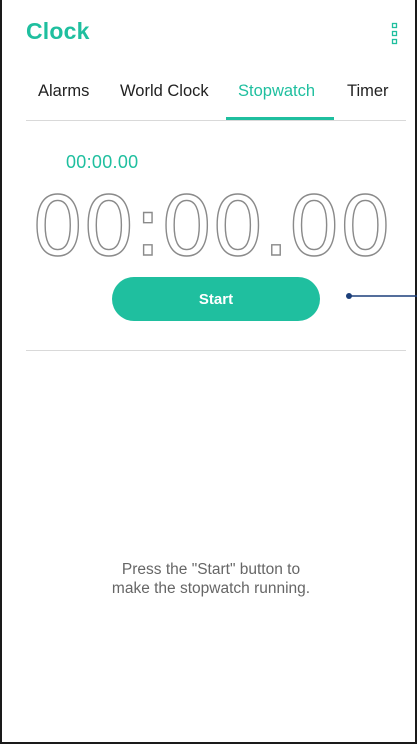 The width and height of the screenshot is (417, 744). What do you see at coordinates (211, 569) in the screenshot?
I see `hint-line-1: Press the "Start" button to` at bounding box center [211, 569].